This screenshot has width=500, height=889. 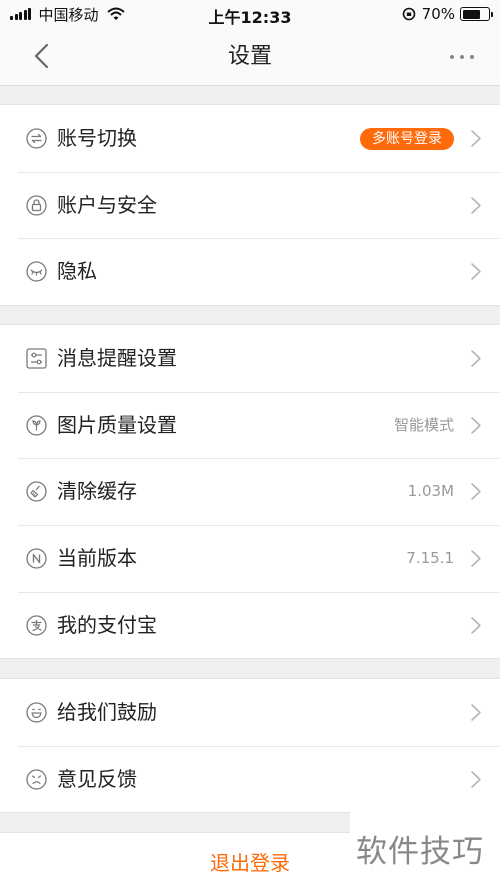 I want to click on page-title: 设置, so click(x=249, y=56).